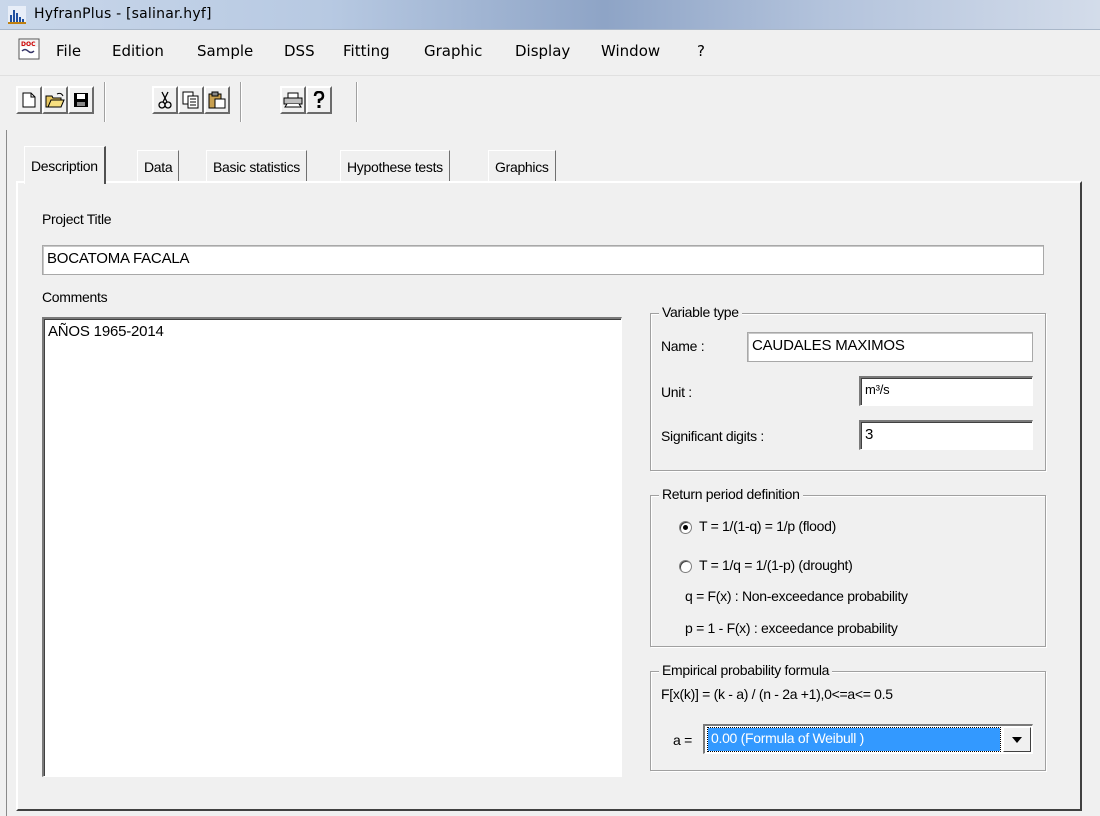 This screenshot has height=816, width=1100. I want to click on menu-sample: Sample, so click(225, 51).